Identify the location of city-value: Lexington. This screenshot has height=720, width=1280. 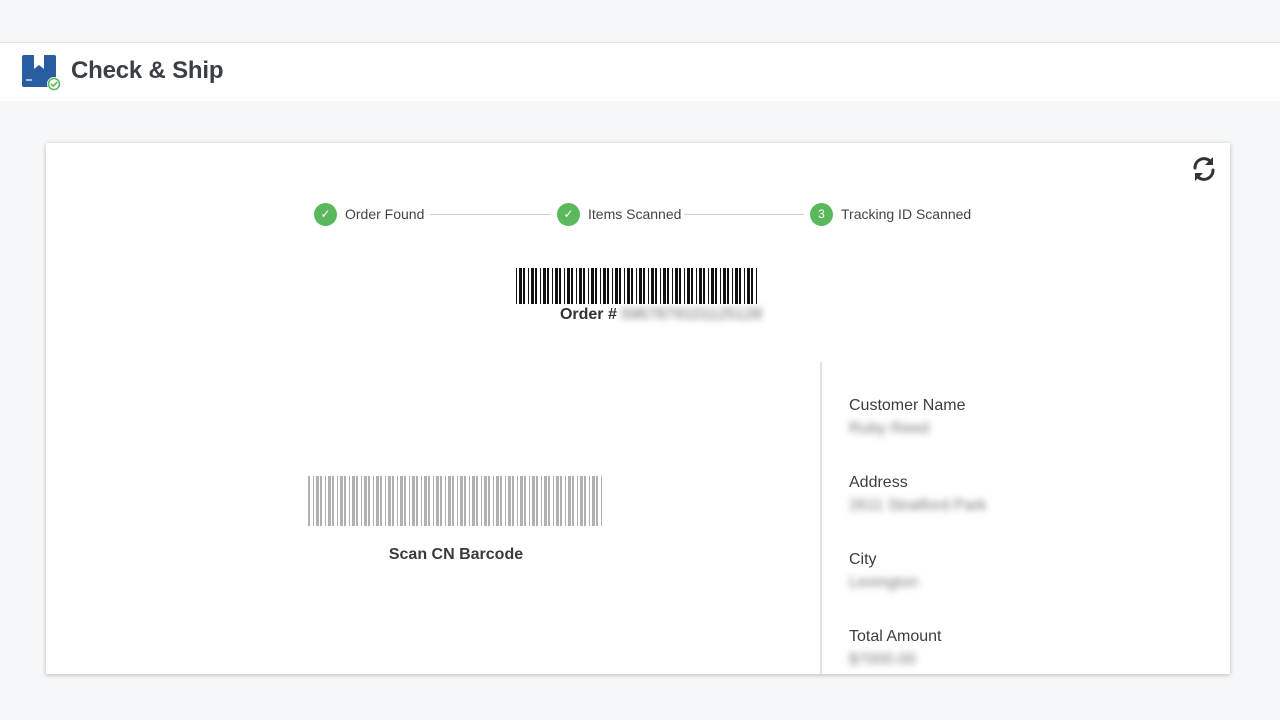
(884, 582).